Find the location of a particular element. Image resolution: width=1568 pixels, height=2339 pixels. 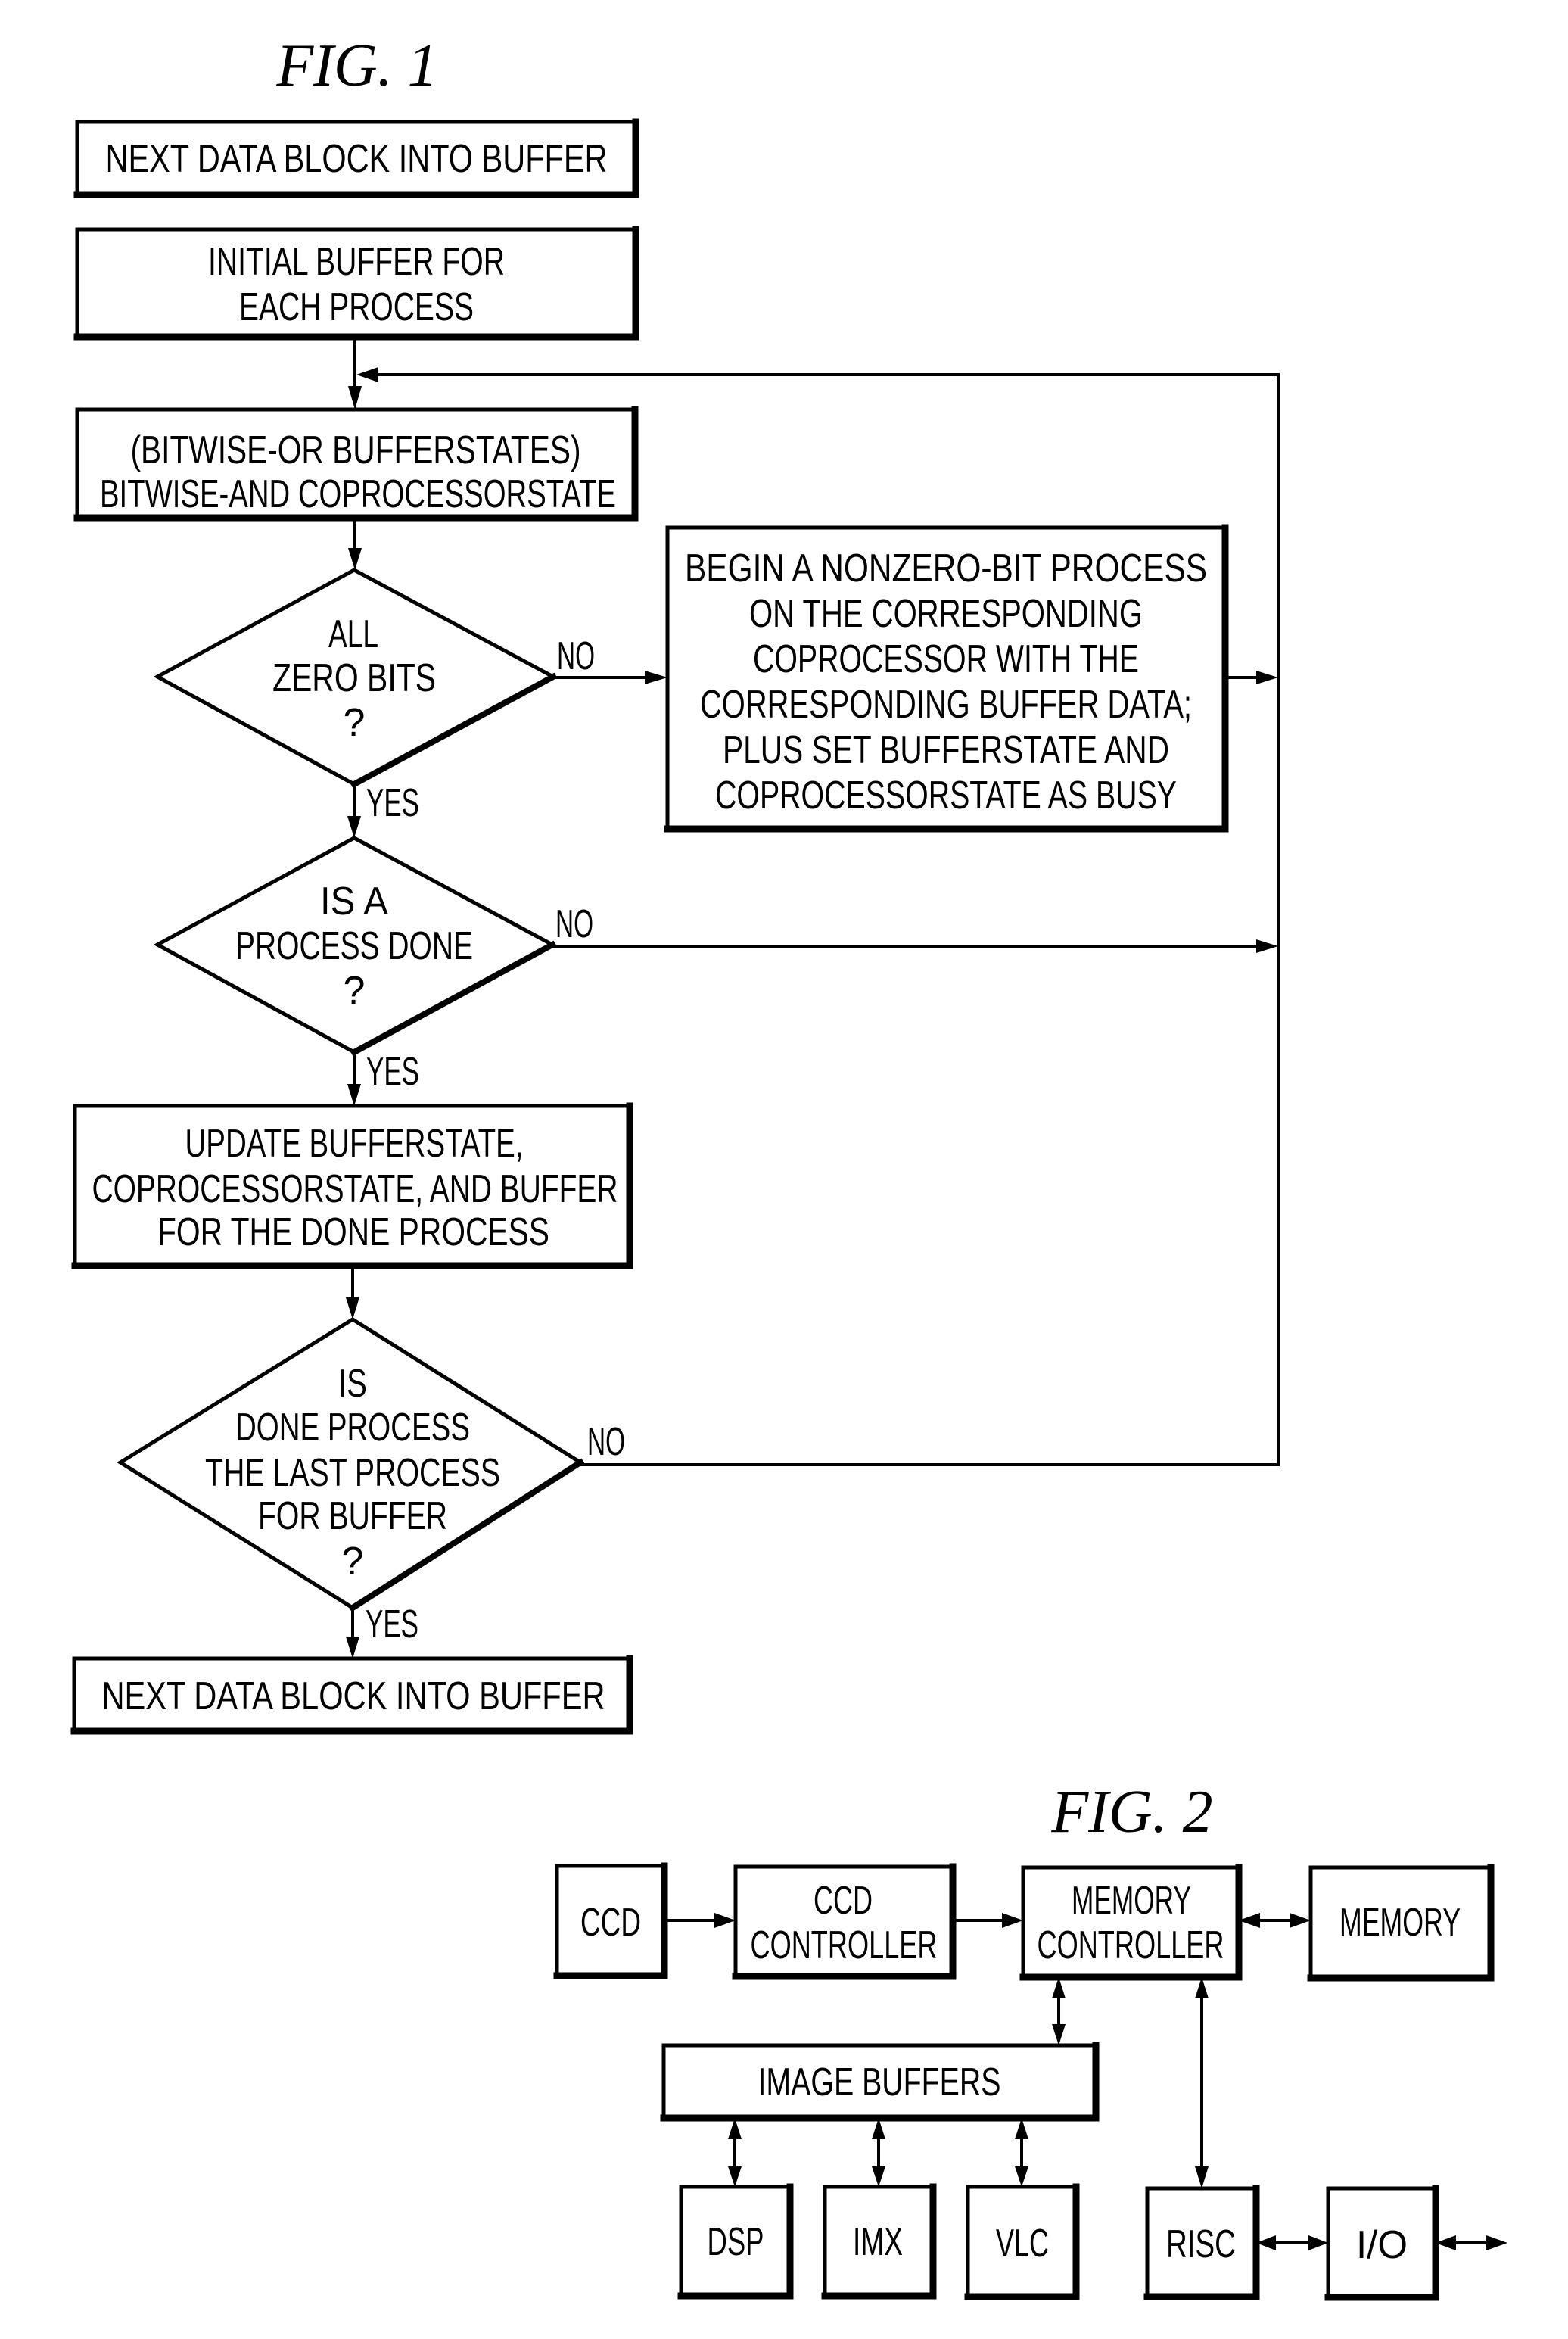

decision-last-process-line-2: DONE PROCESS is located at coordinates (353, 1428).